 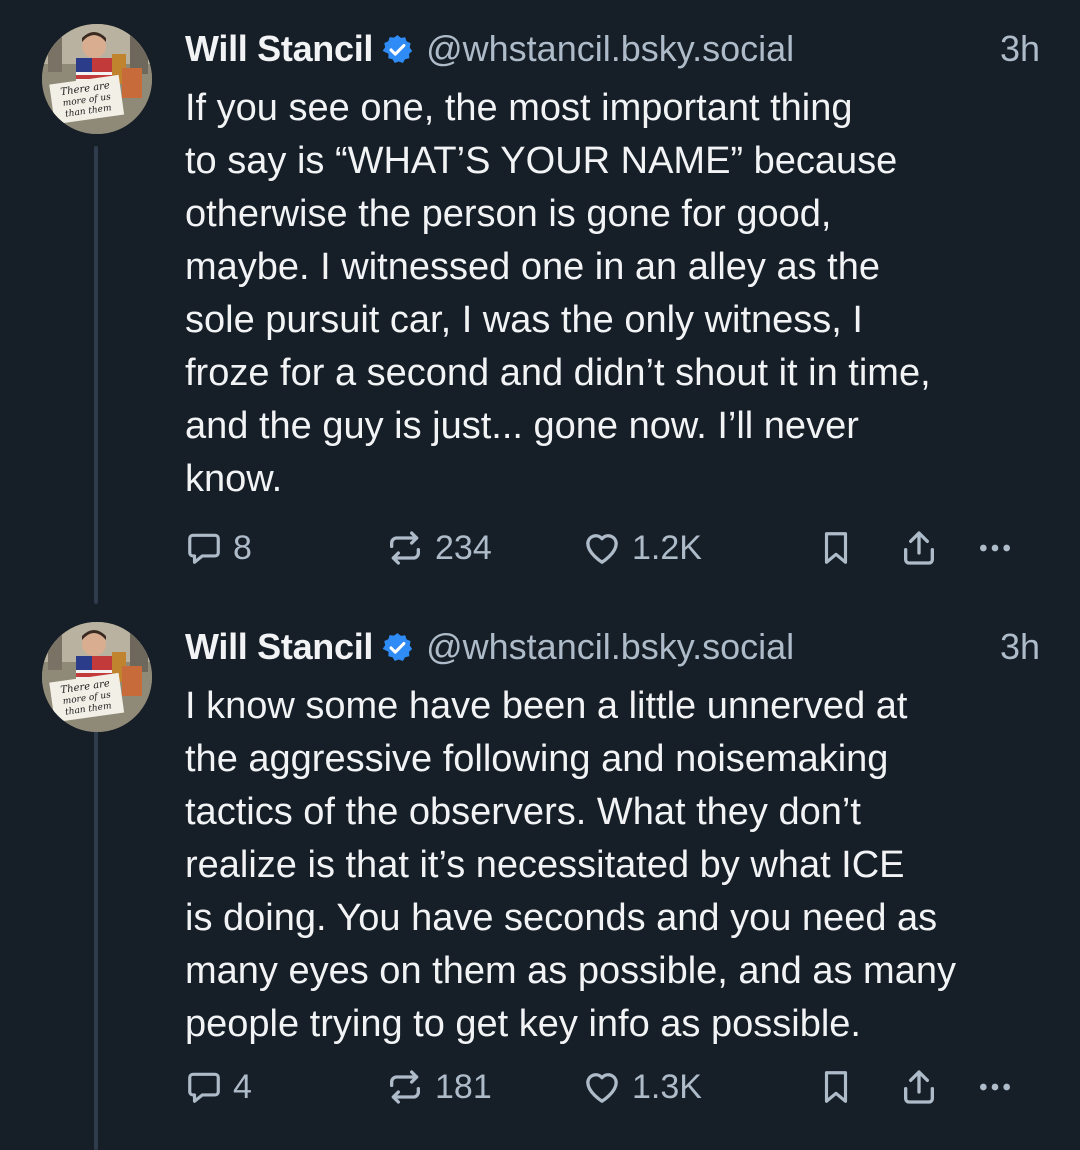 I want to click on reply-count: 8, so click(x=242, y=547).